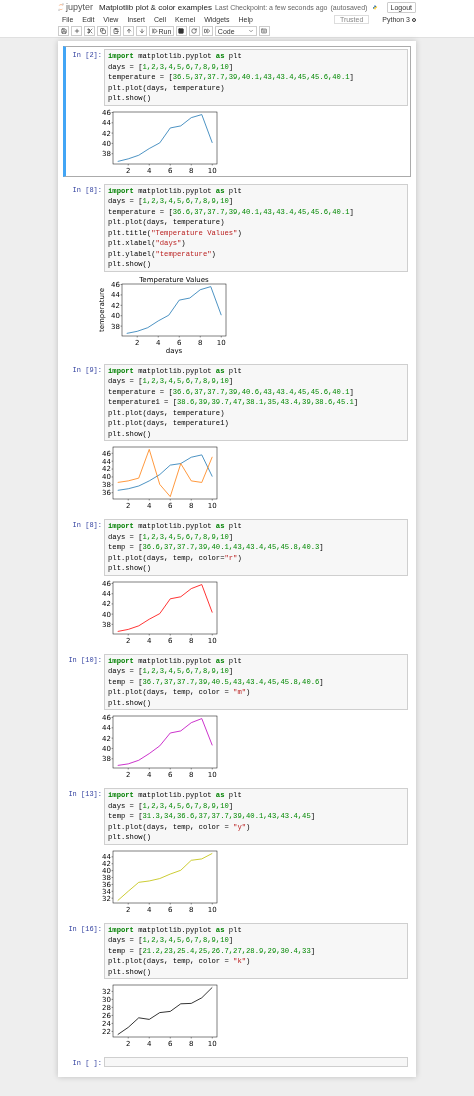 The height and width of the screenshot is (1096, 474). I want to click on paste-button, so click(115, 31).